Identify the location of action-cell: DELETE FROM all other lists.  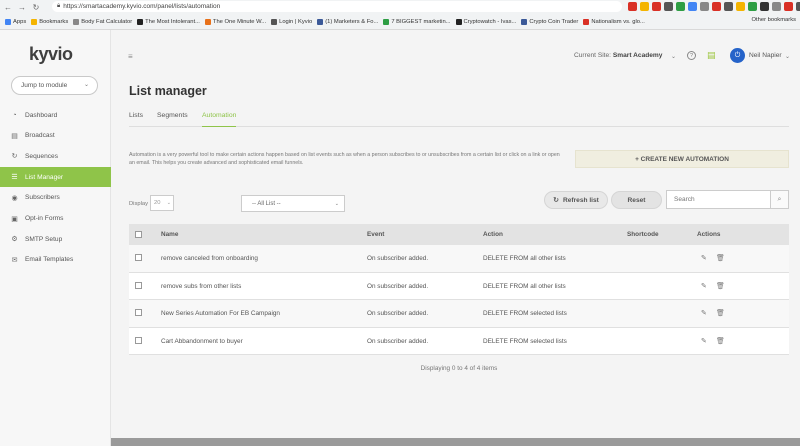
(524, 286).